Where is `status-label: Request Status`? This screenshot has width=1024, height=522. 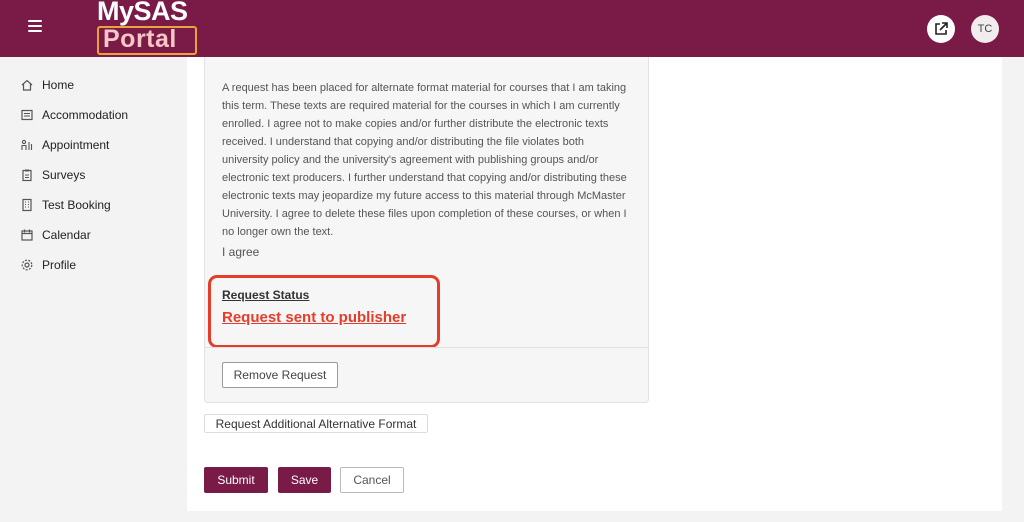 status-label: Request Status is located at coordinates (266, 295).